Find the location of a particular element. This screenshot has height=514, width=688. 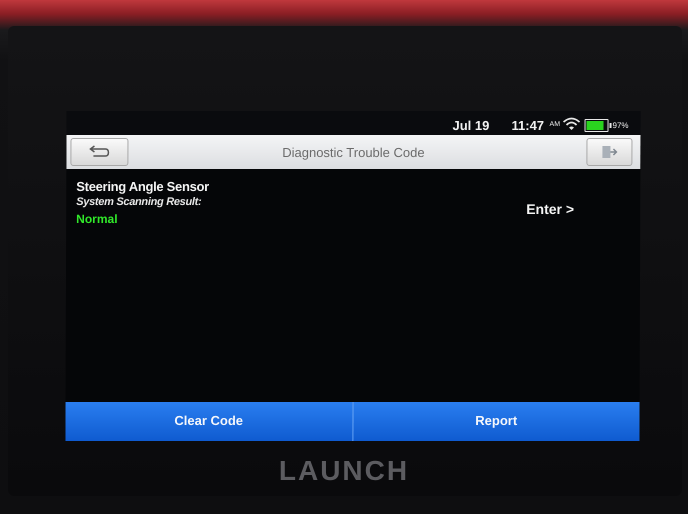

clear-code-button: Clear Code is located at coordinates (209, 421).